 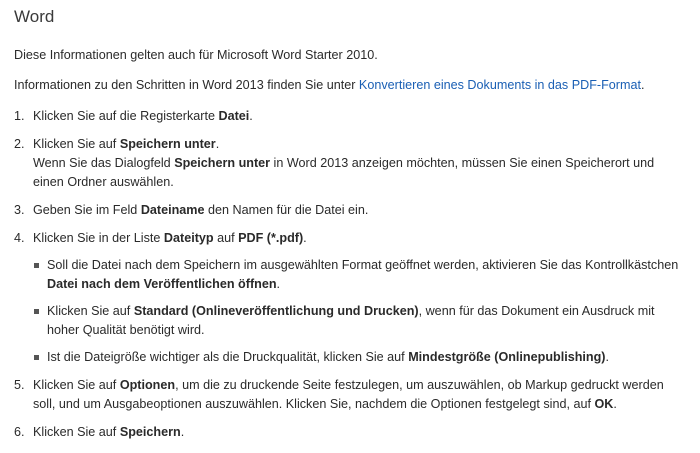 What do you see at coordinates (188, 238) in the screenshot?
I see `step-ui-term: Dateityp` at bounding box center [188, 238].